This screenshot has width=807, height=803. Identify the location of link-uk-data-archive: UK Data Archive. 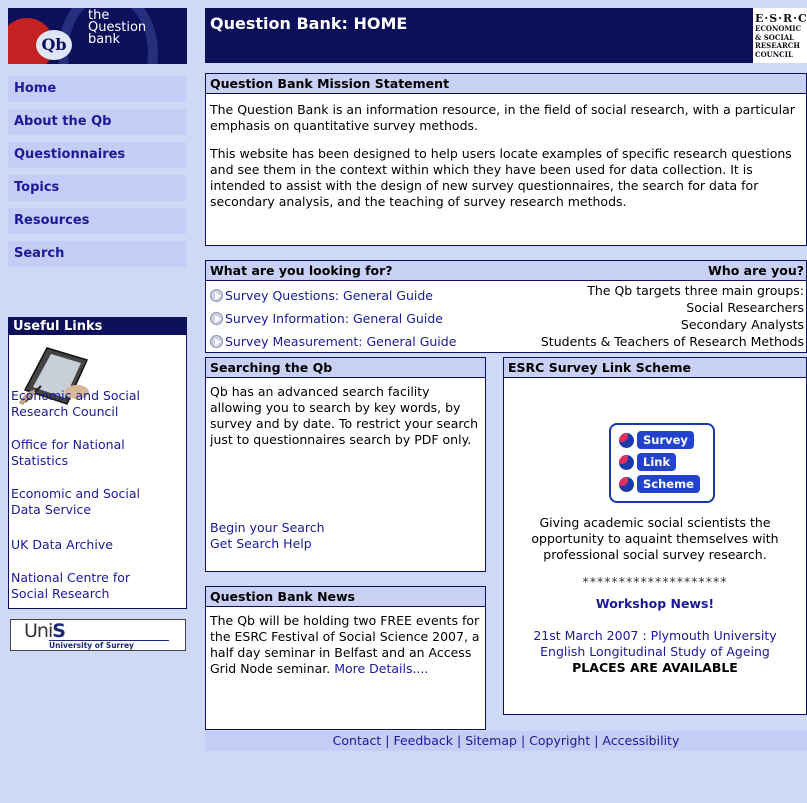
(62, 545).